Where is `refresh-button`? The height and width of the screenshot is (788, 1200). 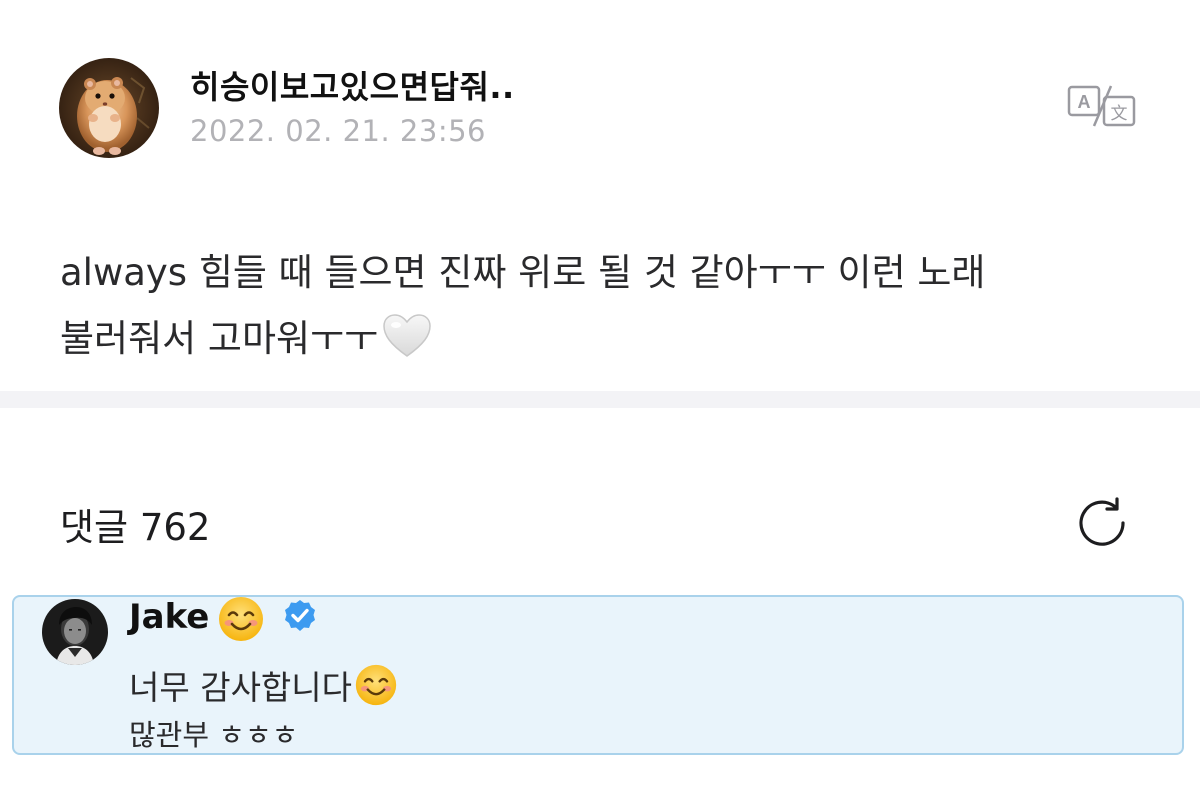
refresh-button is located at coordinates (1102, 523).